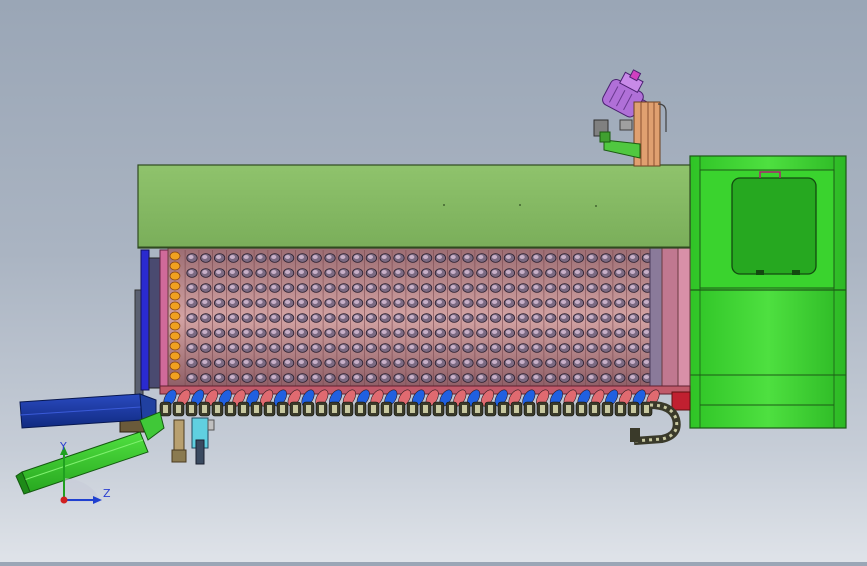 The height and width of the screenshot is (566, 867). What do you see at coordinates (630, 115) in the screenshot?
I see `motor-assembly` at bounding box center [630, 115].